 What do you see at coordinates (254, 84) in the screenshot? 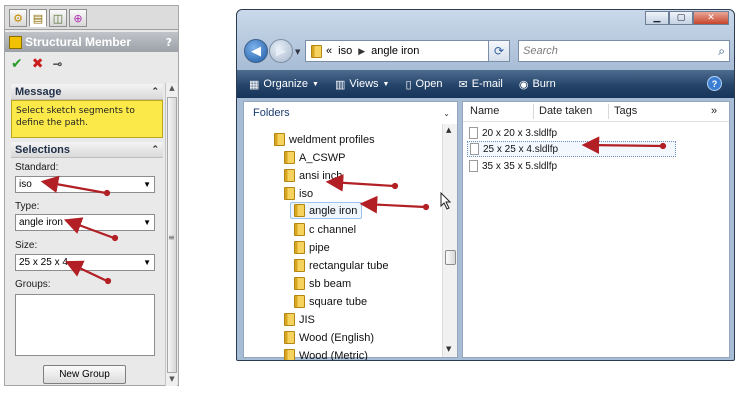
I see `organize-icon: ▦` at bounding box center [254, 84].